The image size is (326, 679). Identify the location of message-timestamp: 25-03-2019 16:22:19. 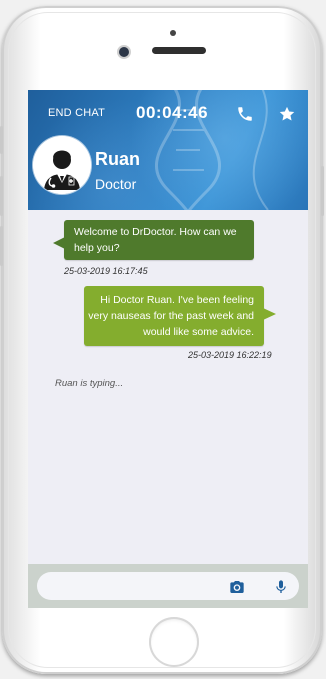
(230, 355).